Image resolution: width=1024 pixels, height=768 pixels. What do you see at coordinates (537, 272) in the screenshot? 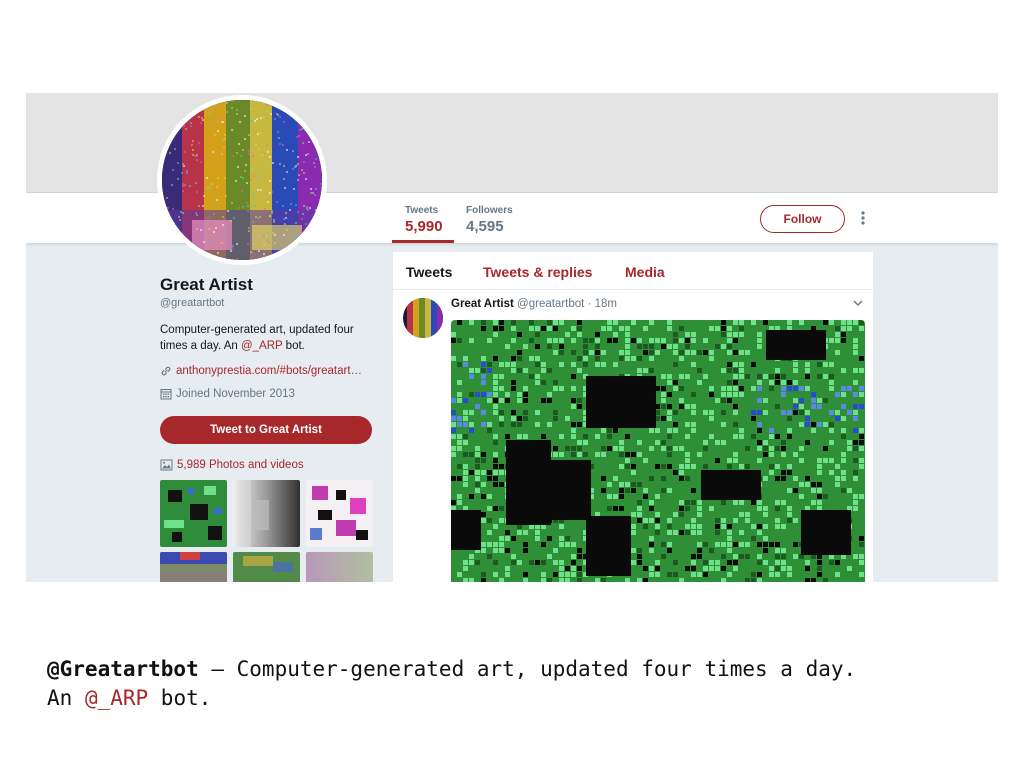
I see `tab-tweets-replies: Tweets & replies` at bounding box center [537, 272].